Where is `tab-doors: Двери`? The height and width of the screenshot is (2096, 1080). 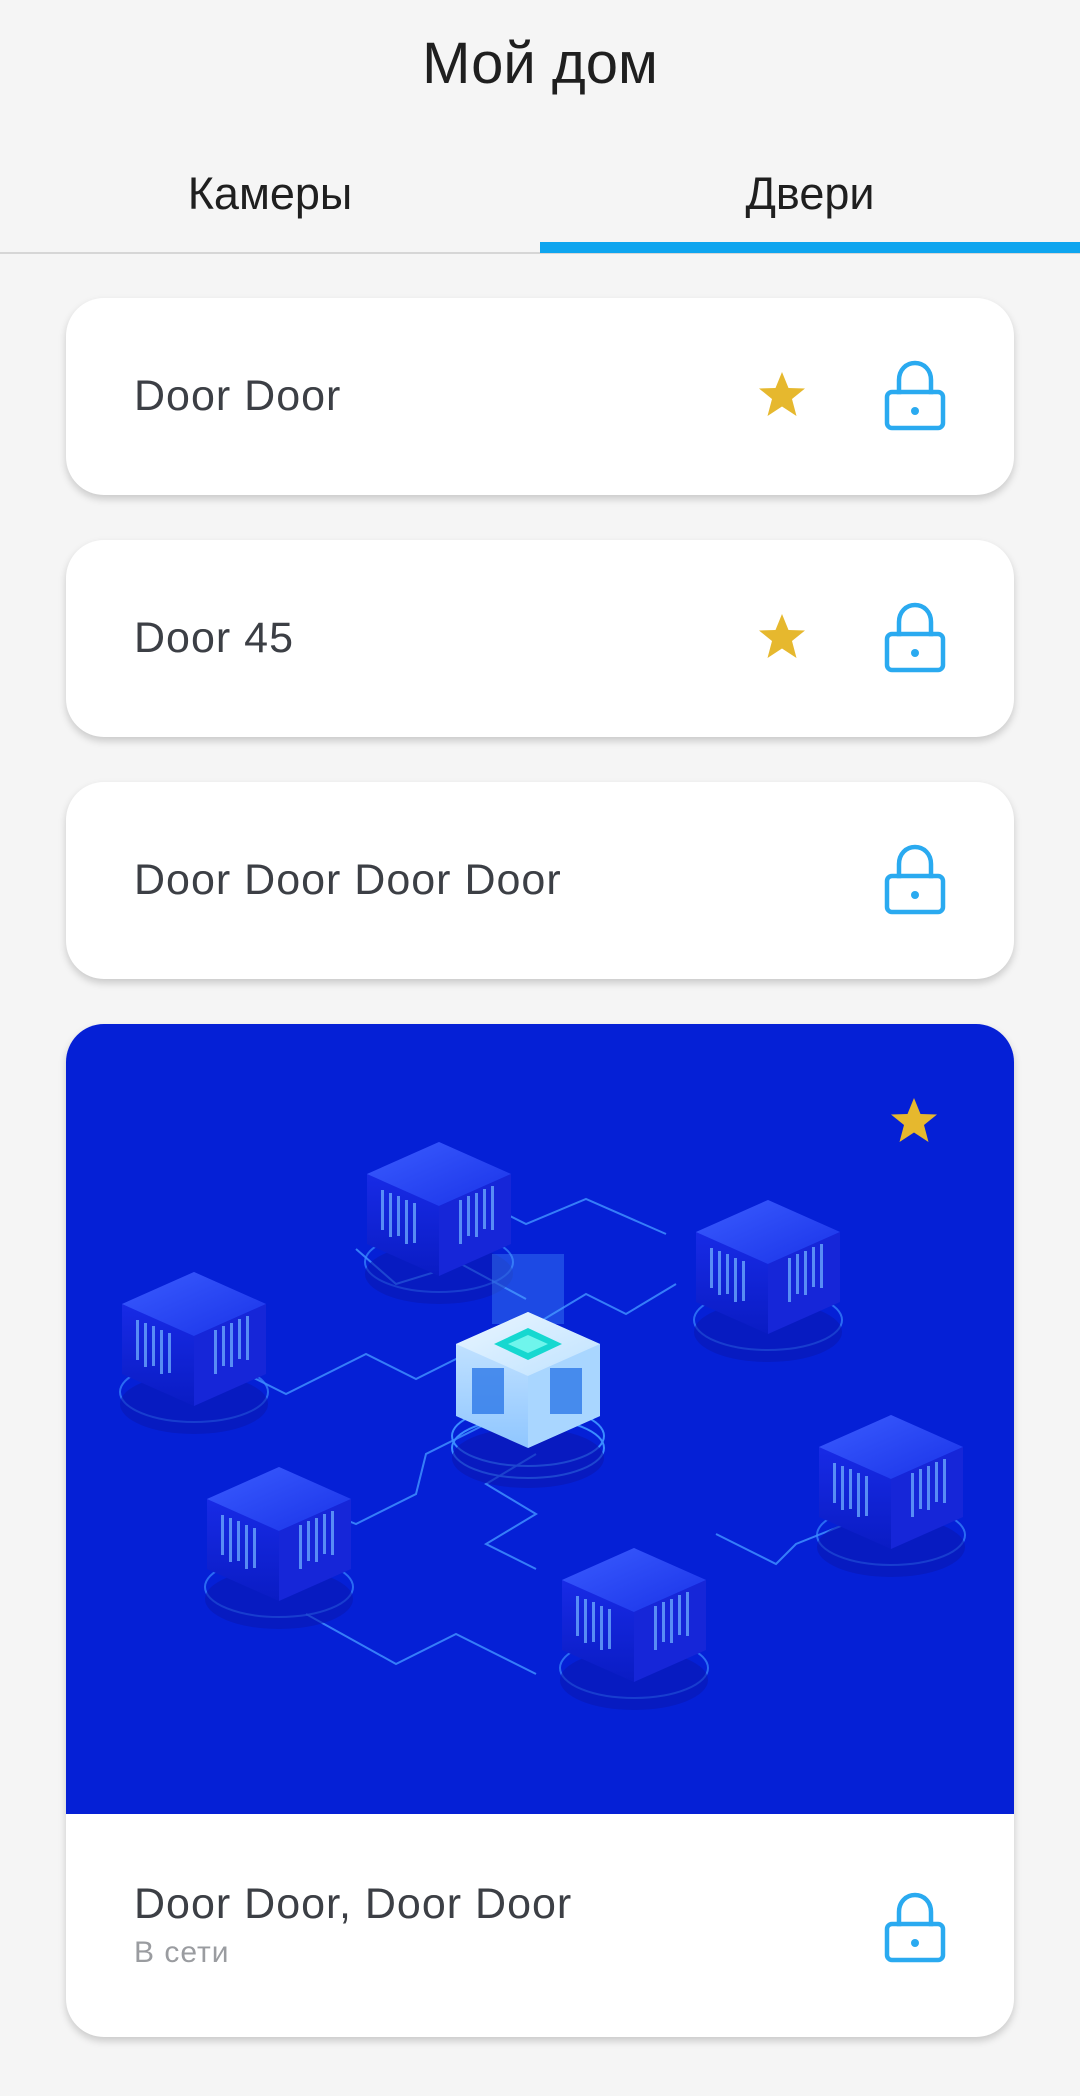
tab-doors: Двери is located at coordinates (810, 202).